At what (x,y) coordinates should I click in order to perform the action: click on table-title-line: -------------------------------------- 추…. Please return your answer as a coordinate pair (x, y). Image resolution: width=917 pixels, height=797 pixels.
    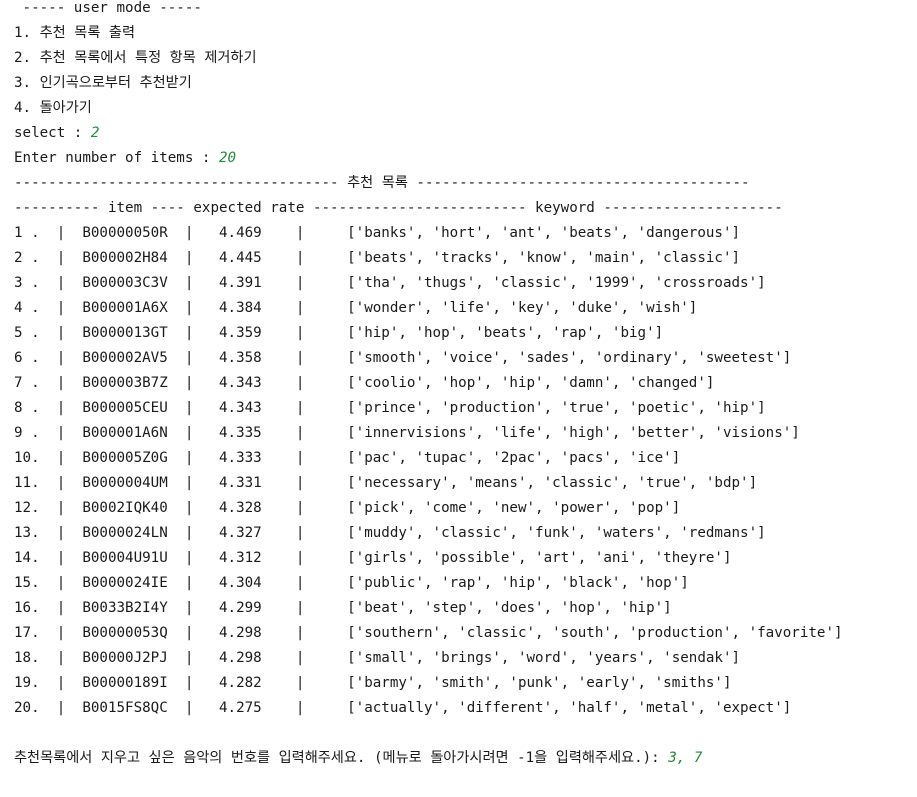
    Looking at the image, I should click on (382, 183).